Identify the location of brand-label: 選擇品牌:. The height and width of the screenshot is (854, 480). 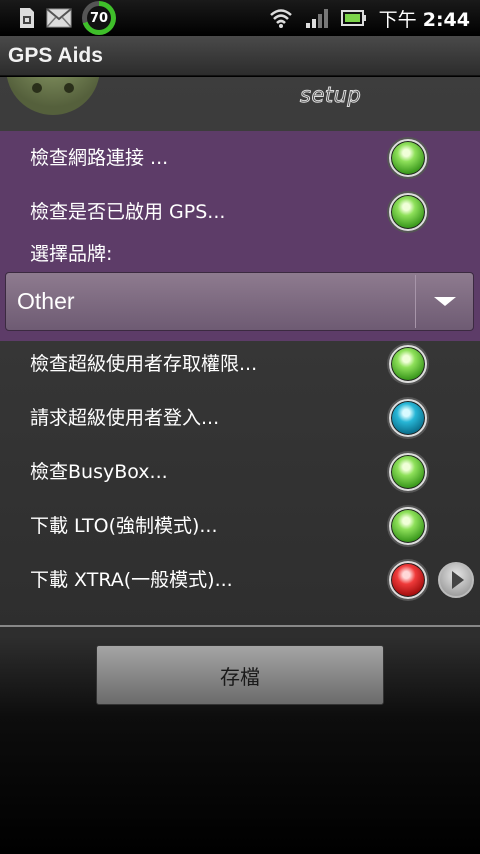
(71, 254).